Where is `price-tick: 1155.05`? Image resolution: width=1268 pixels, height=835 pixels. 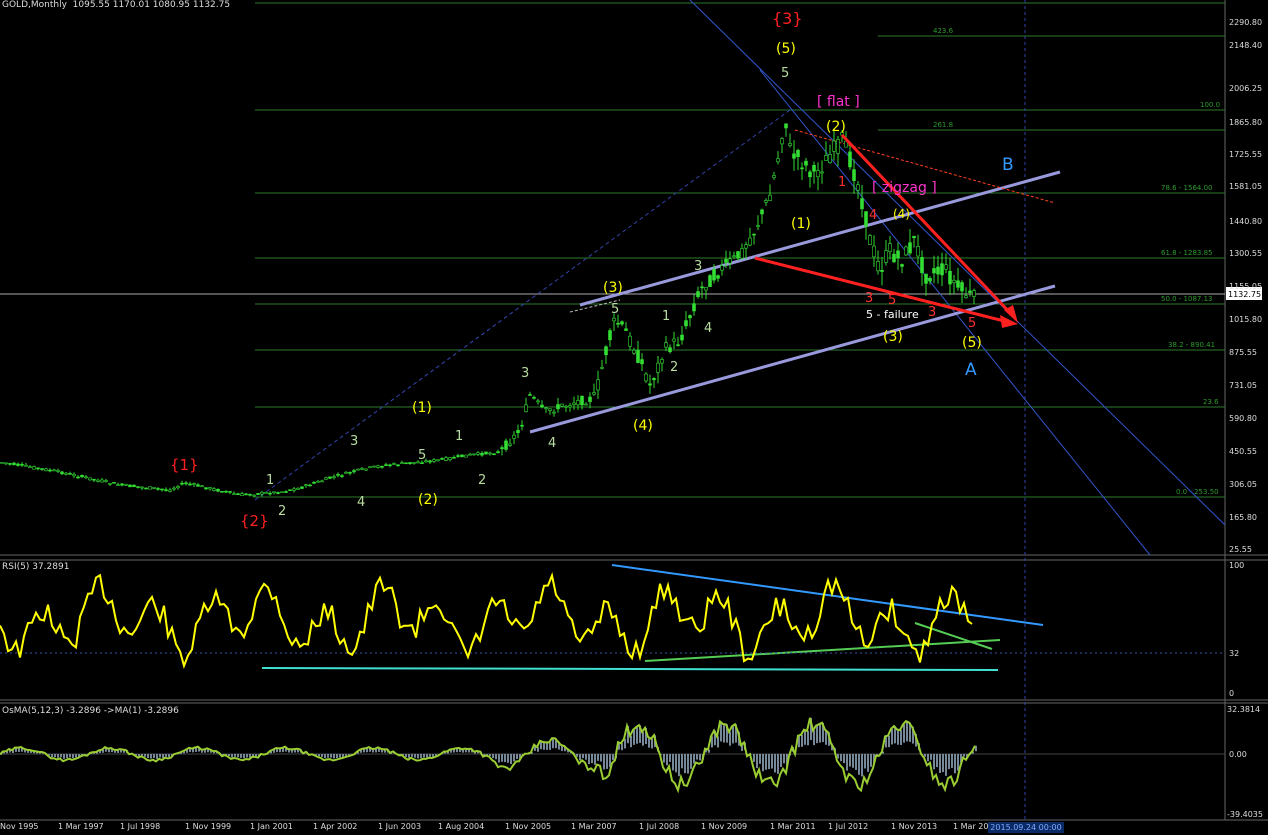
price-tick: 1155.05 is located at coordinates (1245, 286).